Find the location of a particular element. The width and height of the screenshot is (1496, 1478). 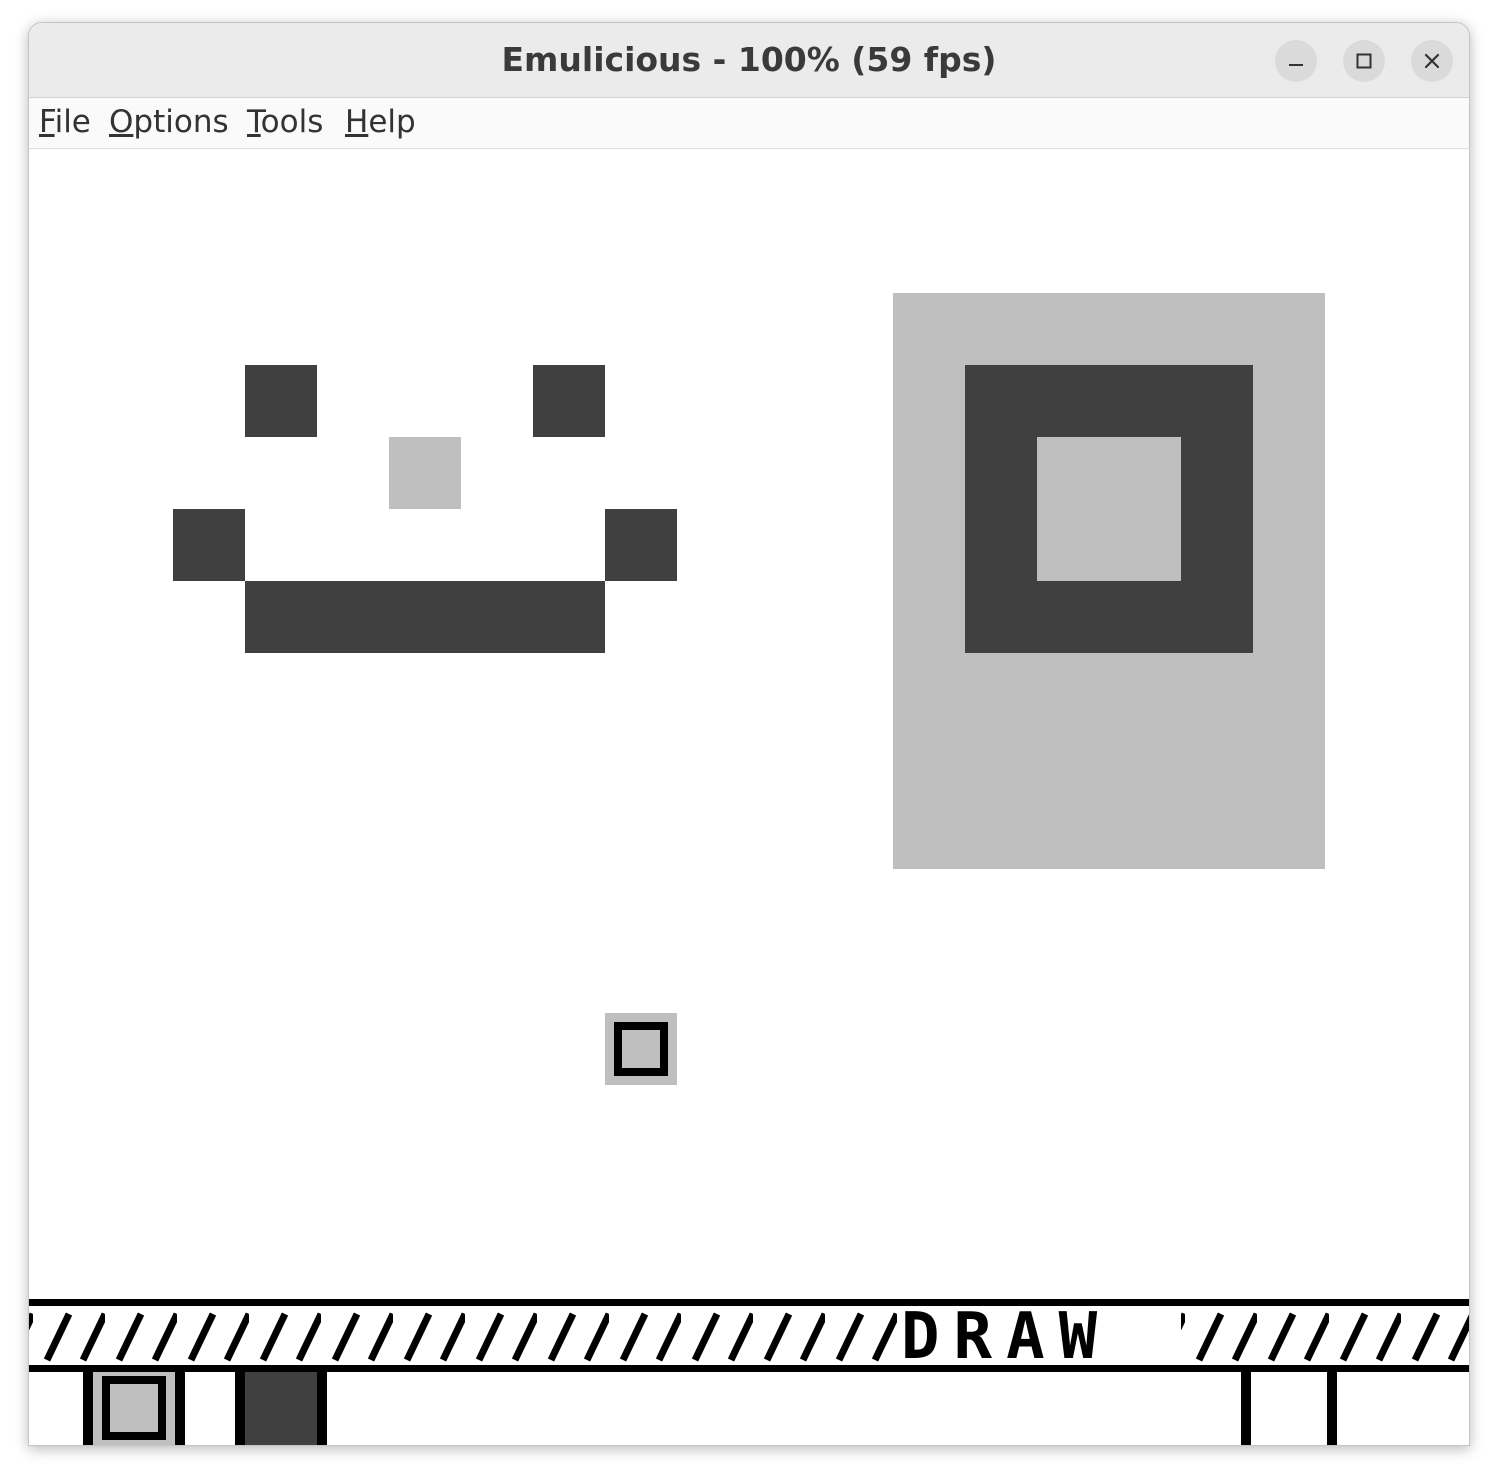

minimize-button is located at coordinates (1296, 61).